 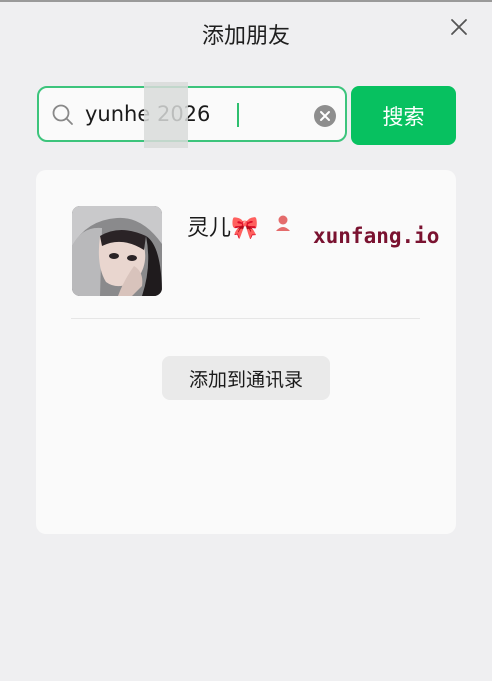 What do you see at coordinates (283, 223) in the screenshot?
I see `female-icon` at bounding box center [283, 223].